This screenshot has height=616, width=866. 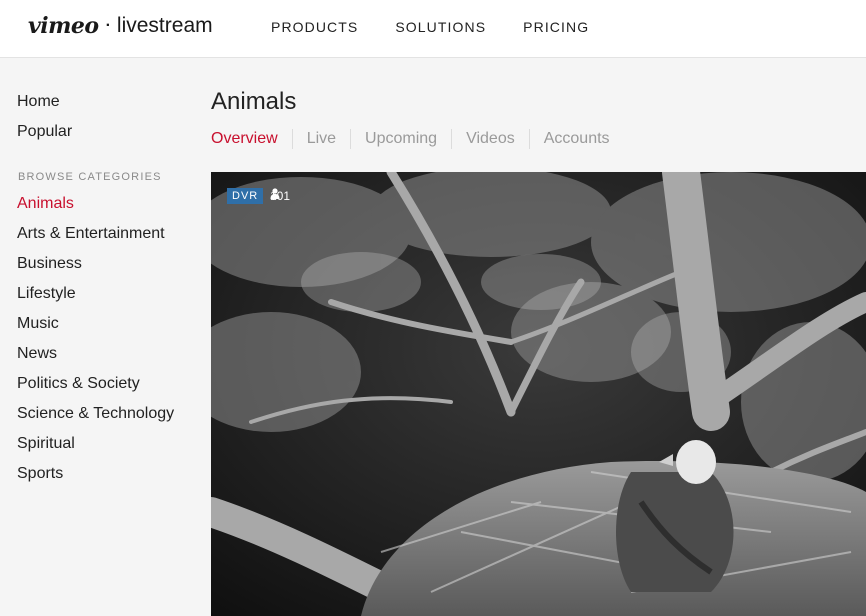 I want to click on nav-solutions: SOLUTIONS, so click(x=440, y=27).